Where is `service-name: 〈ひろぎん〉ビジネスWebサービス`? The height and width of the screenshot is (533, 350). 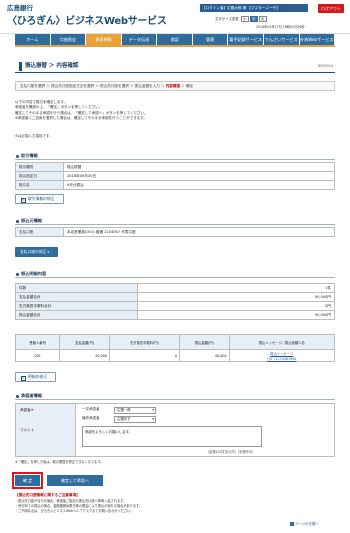
service-name: 〈ひろぎん〉ビジネスWebサービス is located at coordinates (87, 21).